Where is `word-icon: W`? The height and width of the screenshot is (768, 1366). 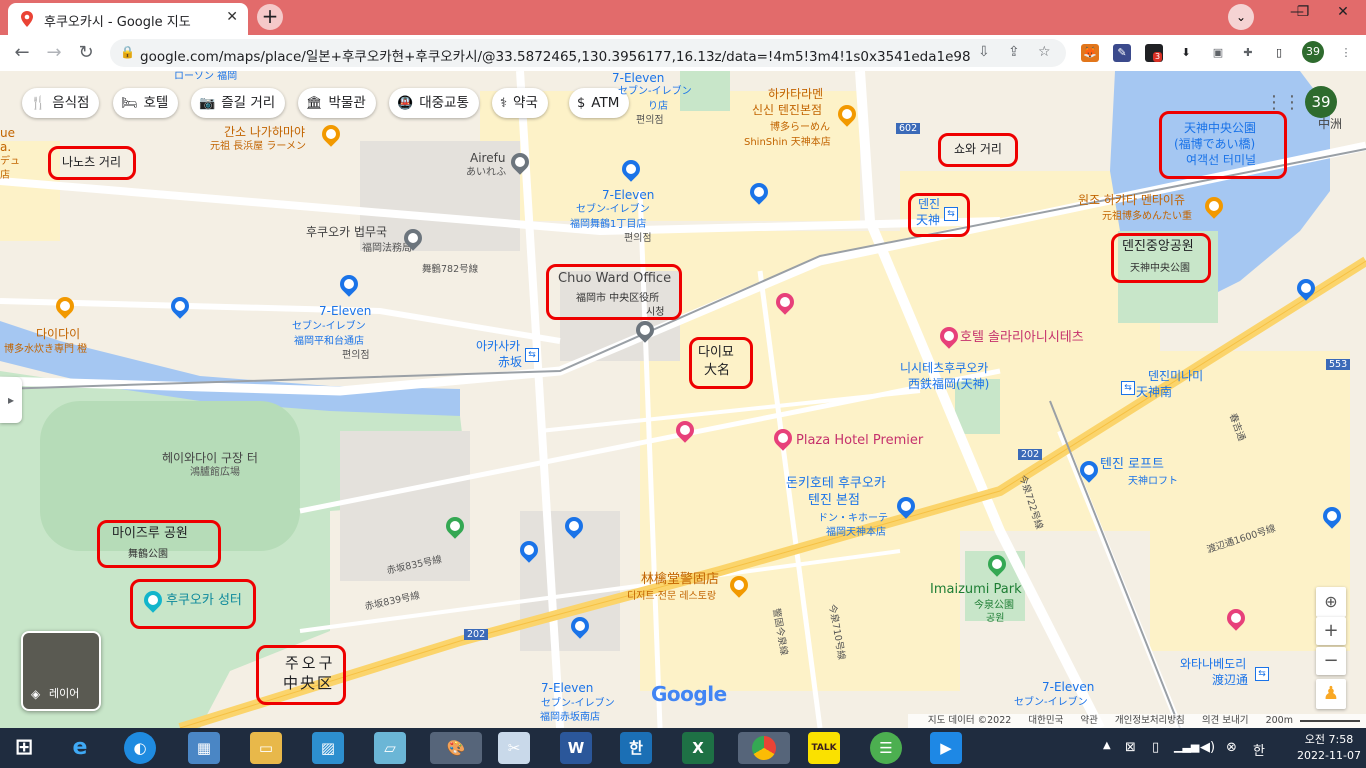 word-icon: W is located at coordinates (576, 748).